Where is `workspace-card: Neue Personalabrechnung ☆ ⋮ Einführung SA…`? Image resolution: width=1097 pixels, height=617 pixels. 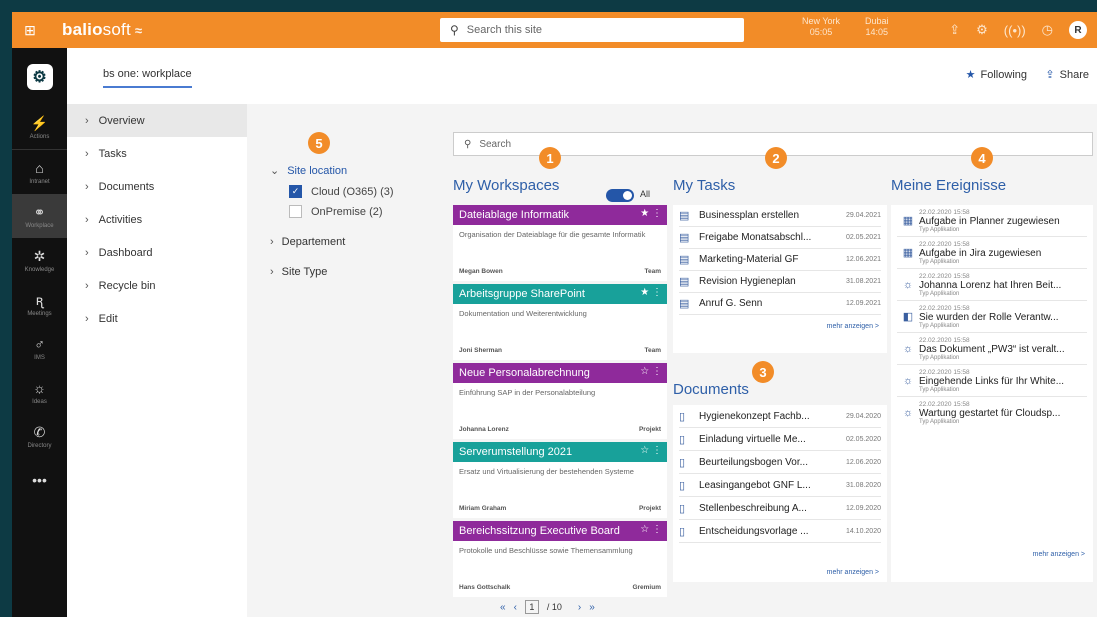 workspace-card: Neue Personalabrechnung ☆ ⋮ Einführung SA… is located at coordinates (560, 401).